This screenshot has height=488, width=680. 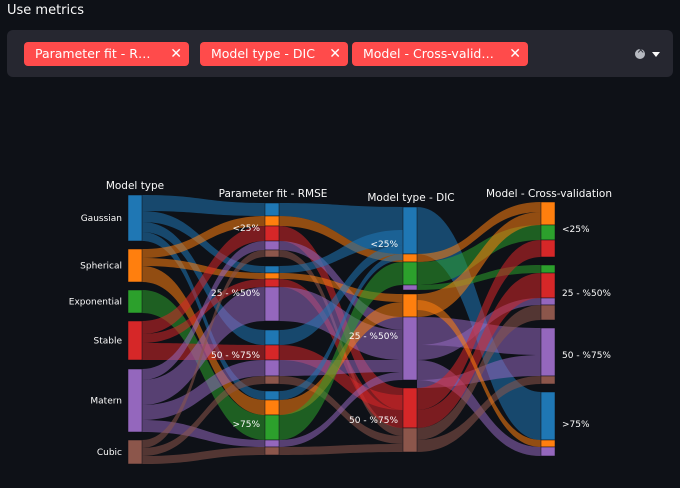 What do you see at coordinates (95, 303) in the screenshot?
I see `node-label: Exponential` at bounding box center [95, 303].